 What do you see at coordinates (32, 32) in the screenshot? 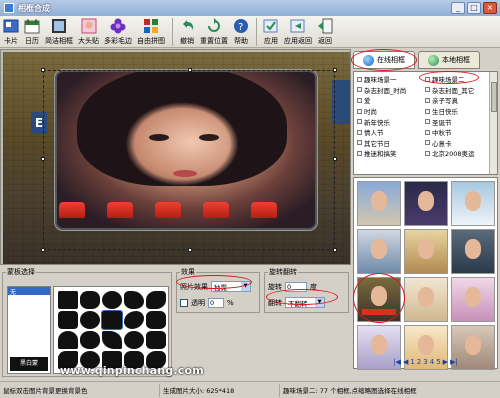
I see `toolbar-button-calendar: 日历` at bounding box center [32, 32].